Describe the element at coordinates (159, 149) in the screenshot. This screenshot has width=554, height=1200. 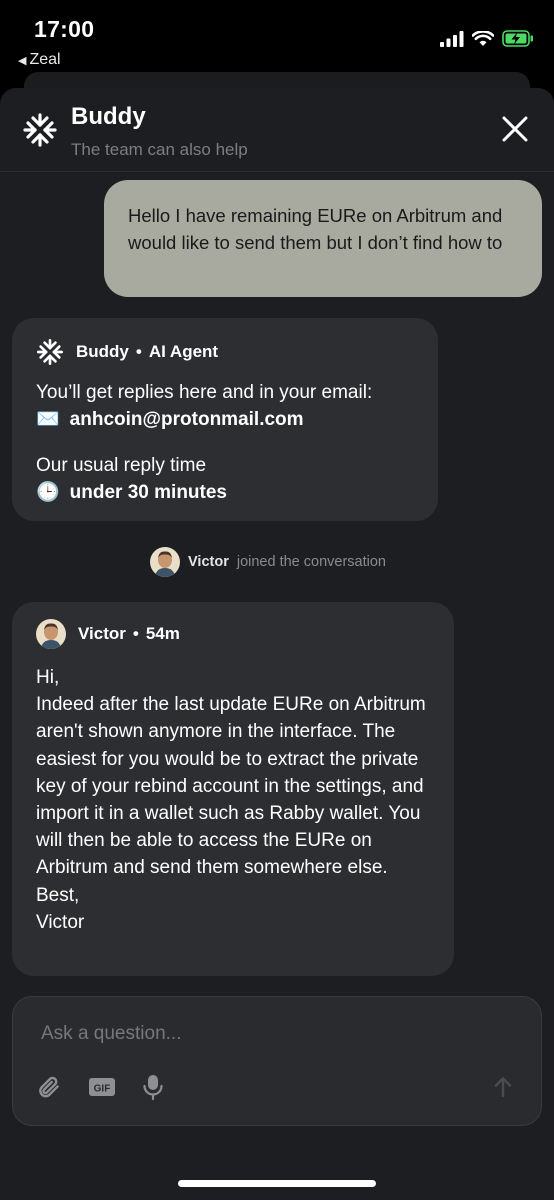
I see `header-subtitle: The team can also help` at that location.